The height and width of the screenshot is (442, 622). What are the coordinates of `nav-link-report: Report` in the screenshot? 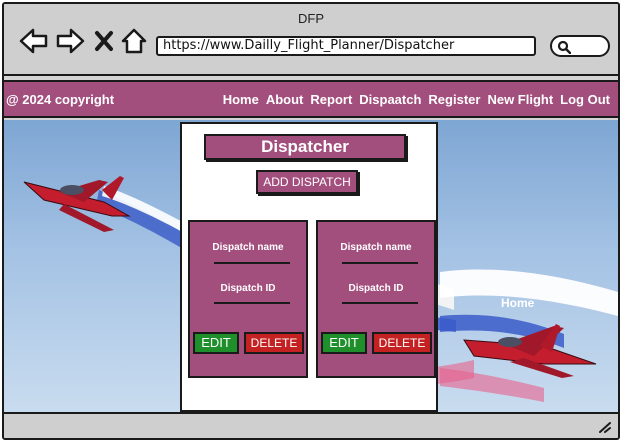 It's located at (331, 99).